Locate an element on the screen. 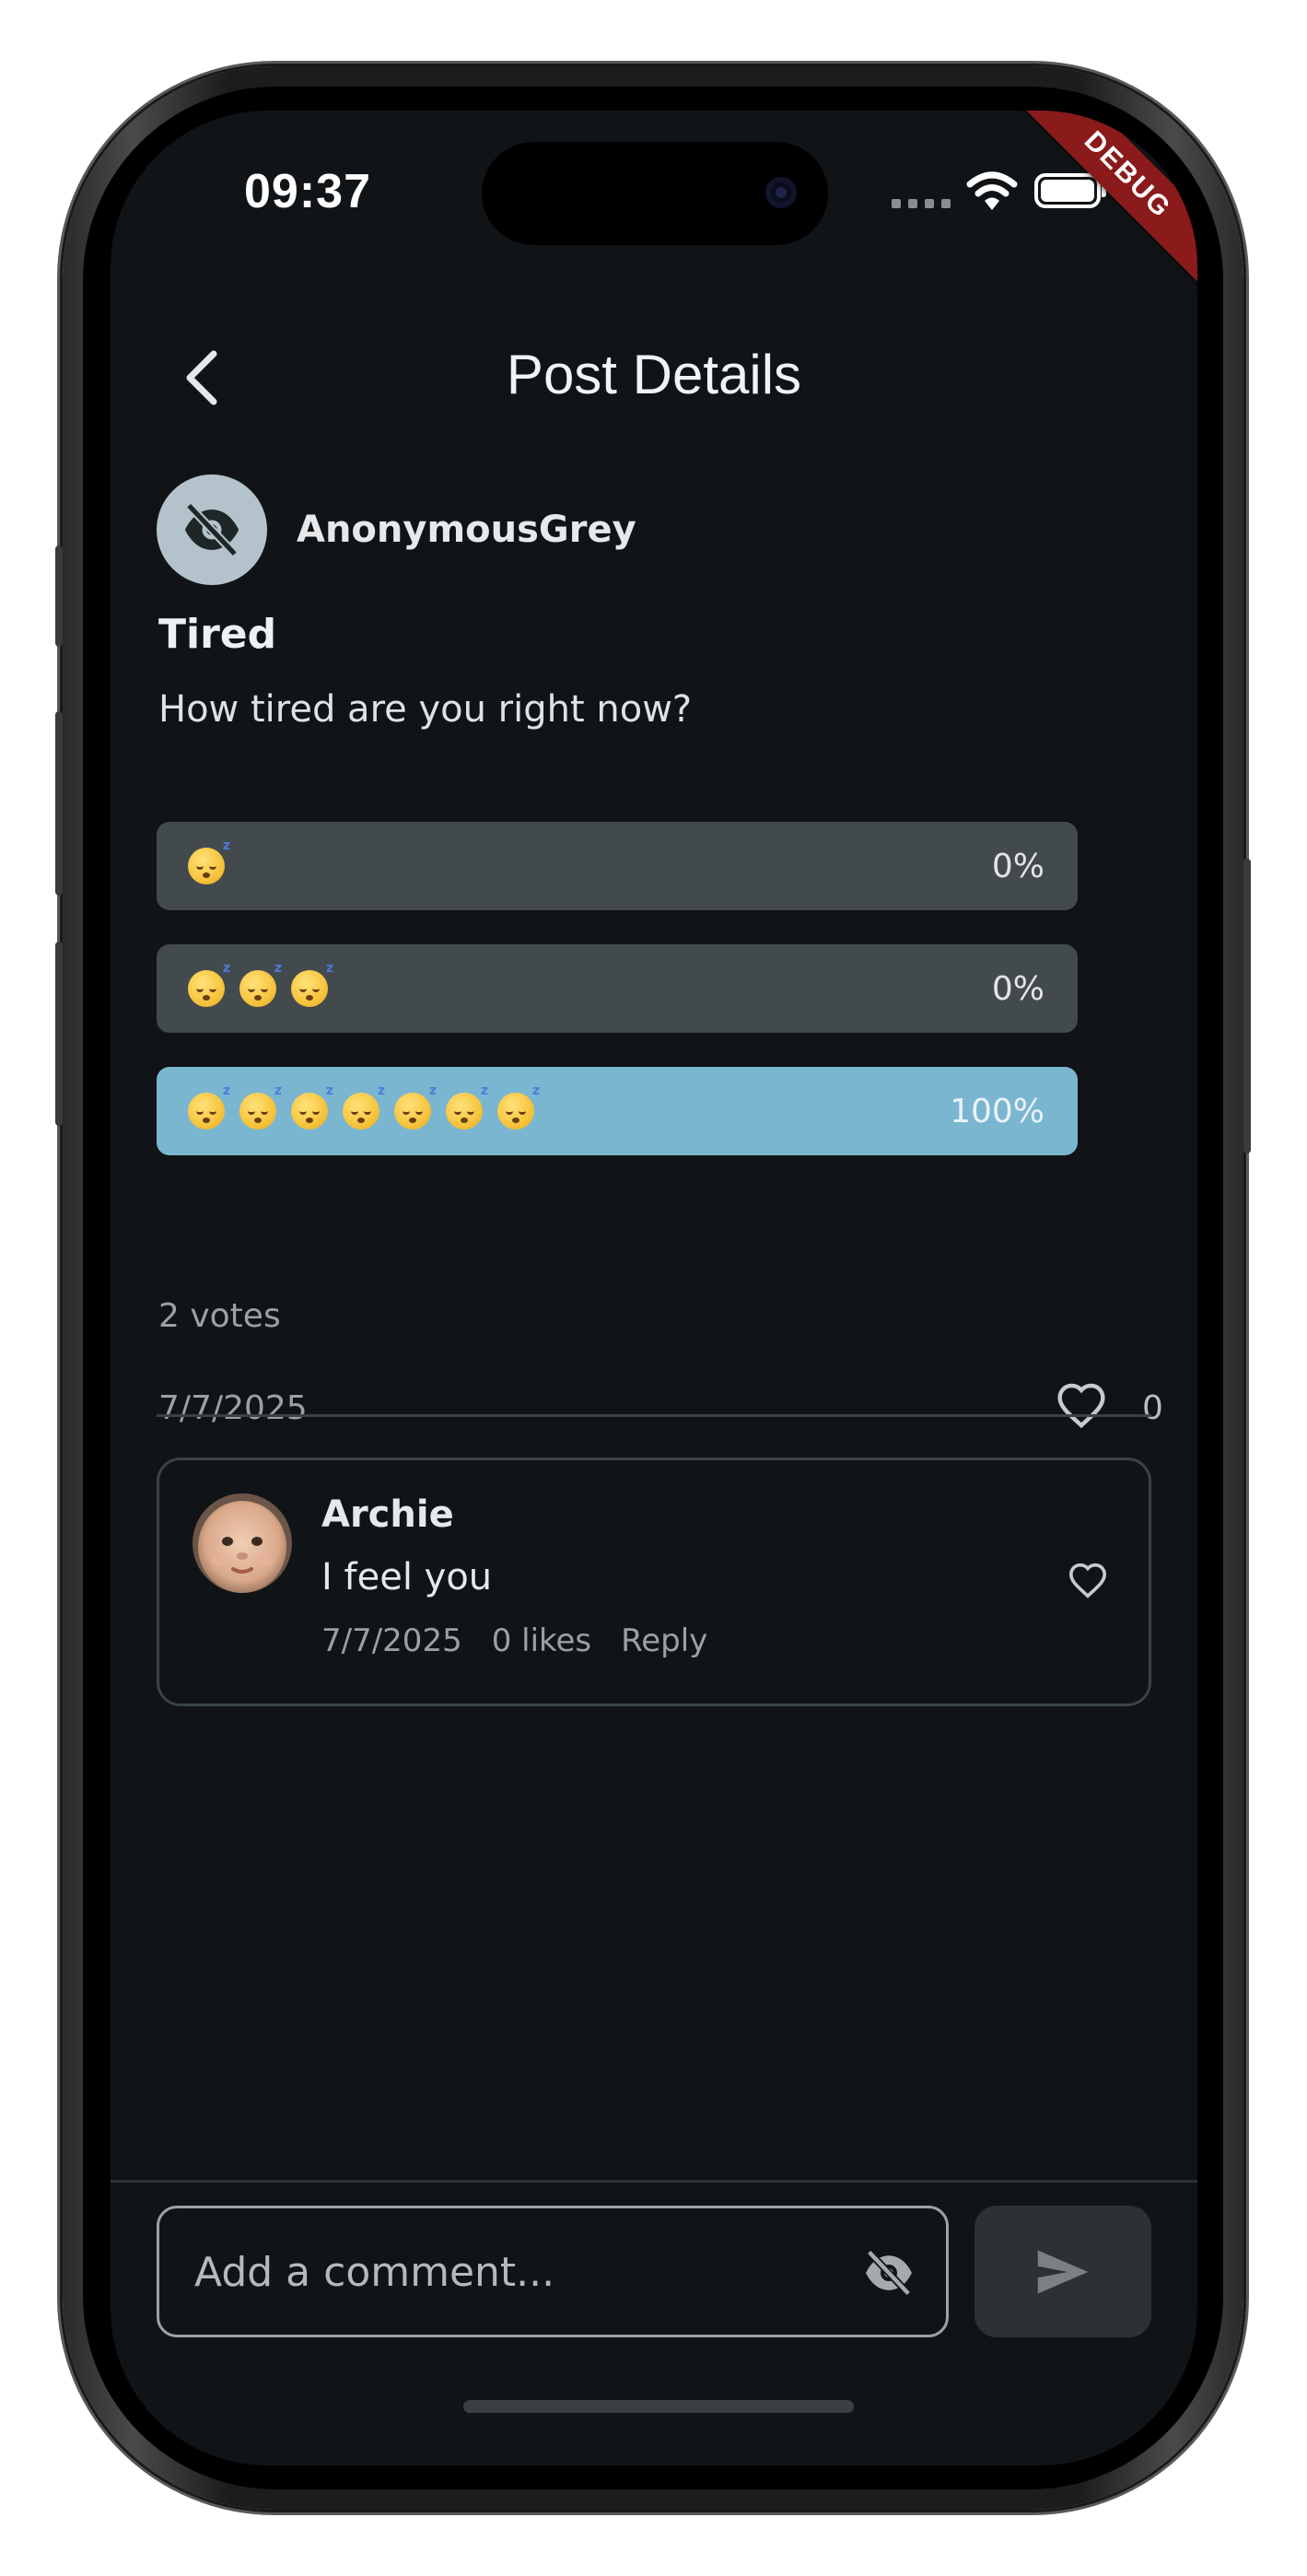  poll-option: z 0% is located at coordinates (618, 866).